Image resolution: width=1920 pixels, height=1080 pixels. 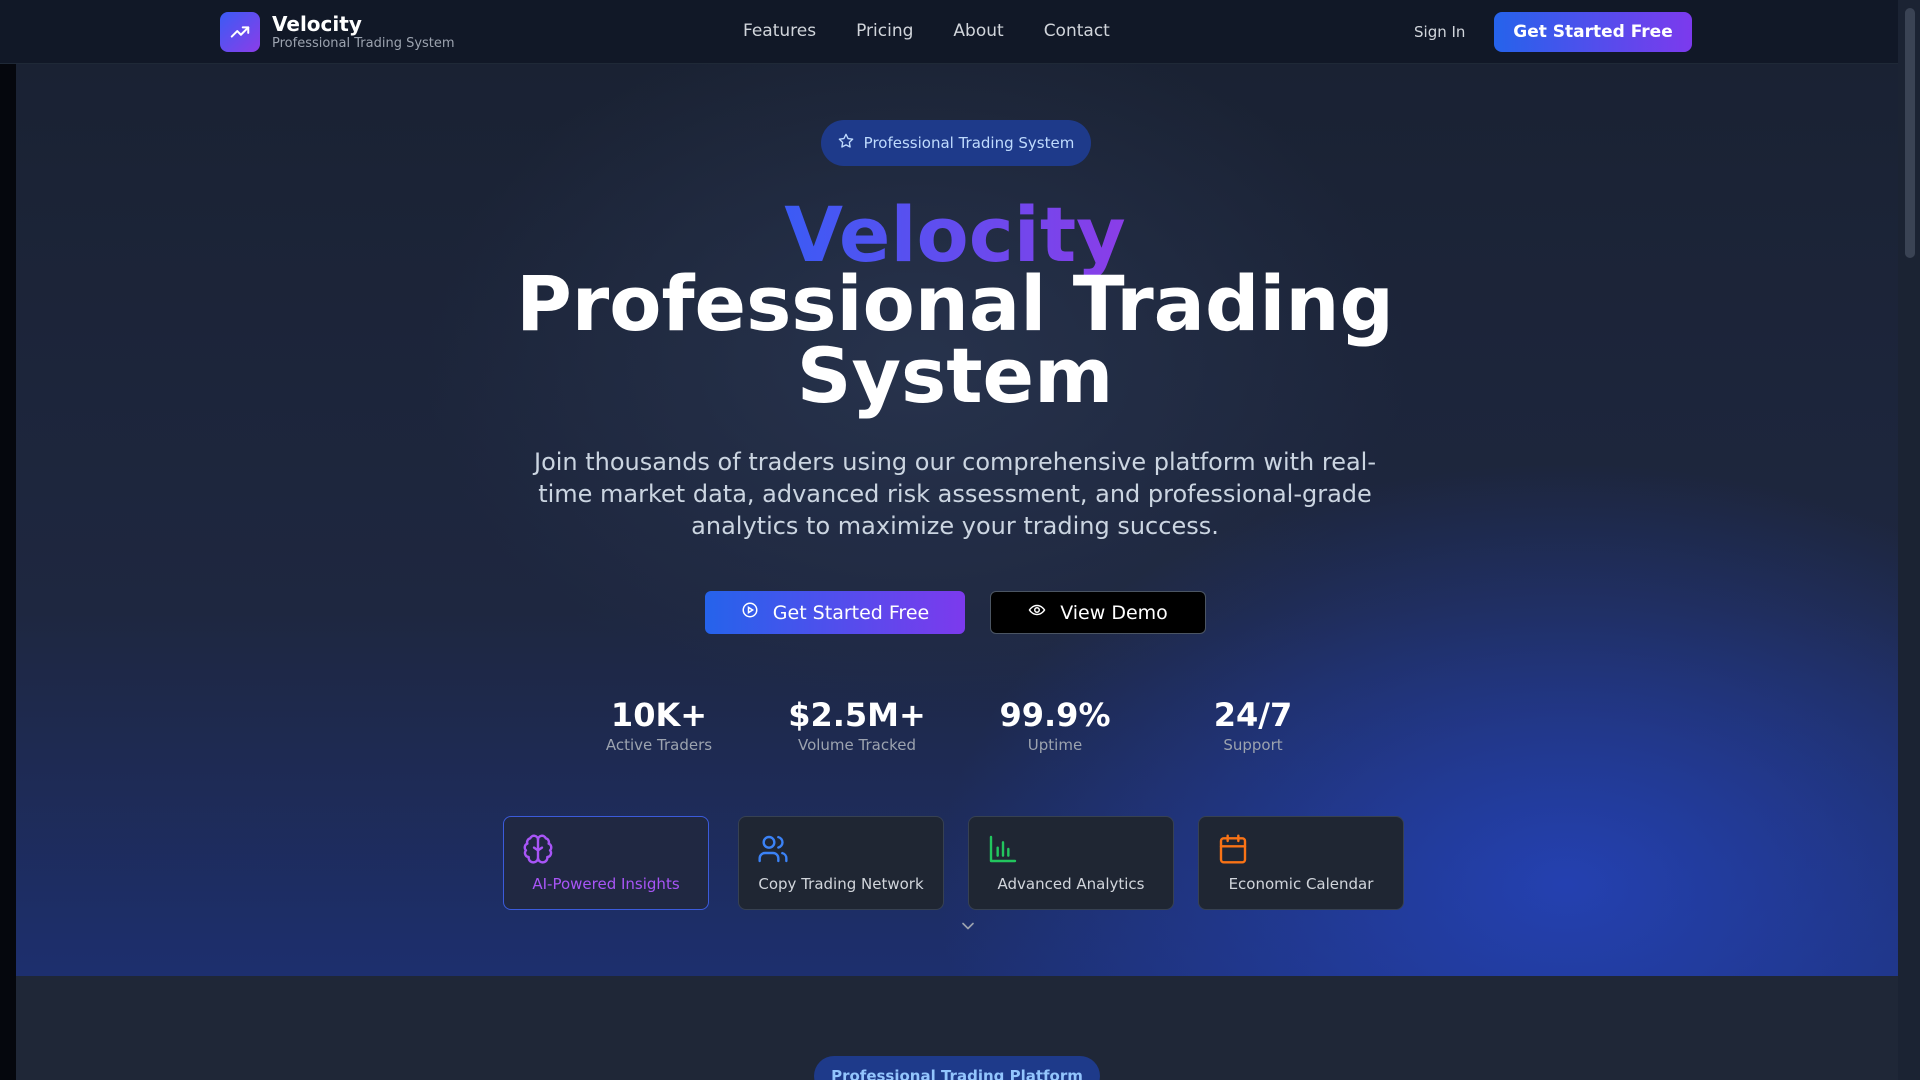 I want to click on left-edge, so click(x=8, y=540).